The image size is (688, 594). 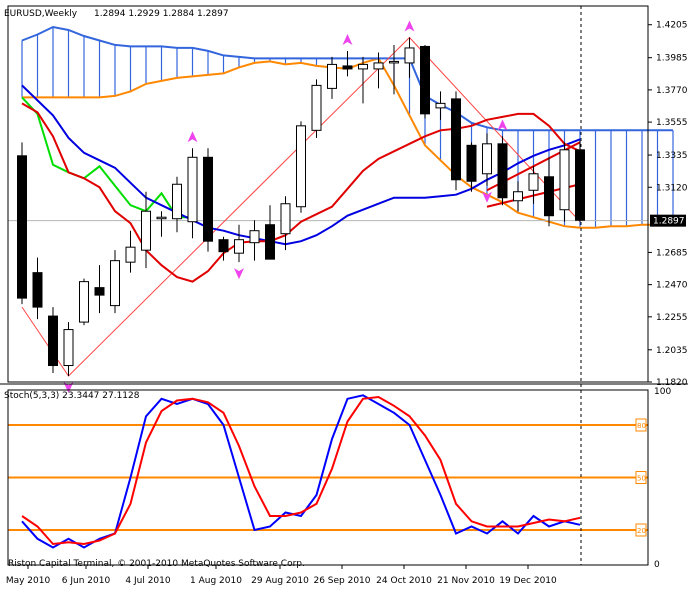 What do you see at coordinates (672, 156) in the screenshot?
I see `price-tick-label: 1.3335` at bounding box center [672, 156].